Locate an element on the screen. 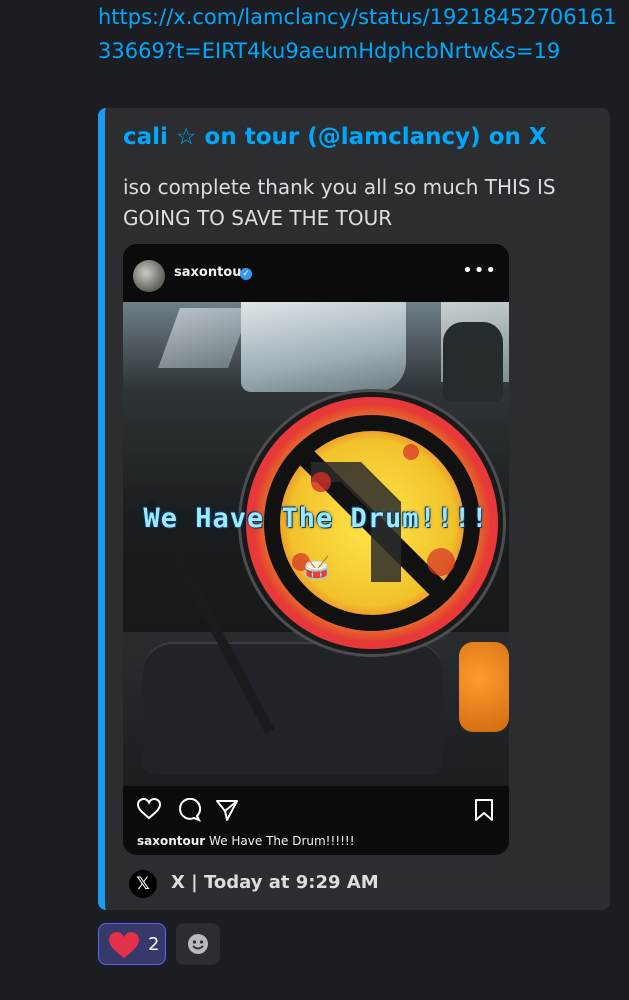  embed-footer: 𝕏 X | Today at 9:29 AM is located at coordinates (259, 884).